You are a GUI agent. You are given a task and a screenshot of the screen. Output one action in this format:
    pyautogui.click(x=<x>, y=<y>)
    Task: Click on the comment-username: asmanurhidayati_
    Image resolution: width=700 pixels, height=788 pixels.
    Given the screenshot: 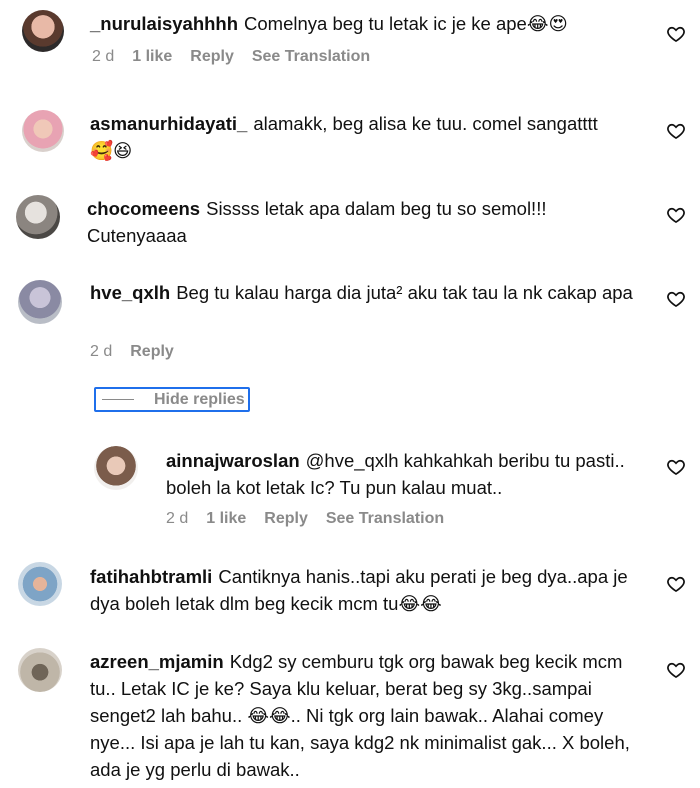 What is the action you would take?
    pyautogui.click(x=168, y=123)
    